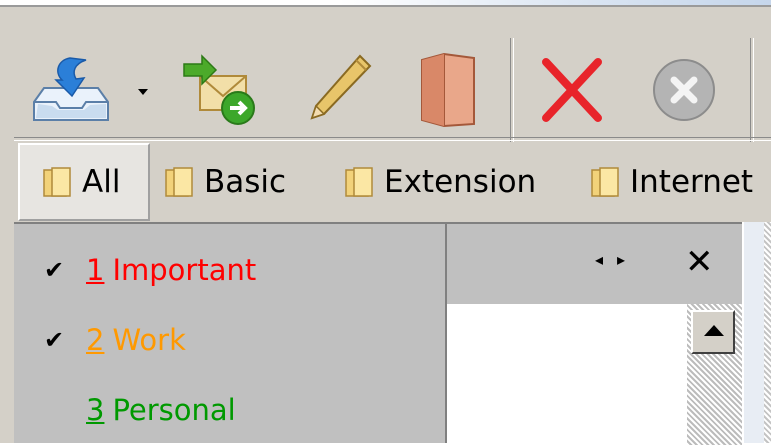 The height and width of the screenshot is (445, 771). Describe the element at coordinates (767, 332) in the screenshot. I see `scrollbar-track` at that location.